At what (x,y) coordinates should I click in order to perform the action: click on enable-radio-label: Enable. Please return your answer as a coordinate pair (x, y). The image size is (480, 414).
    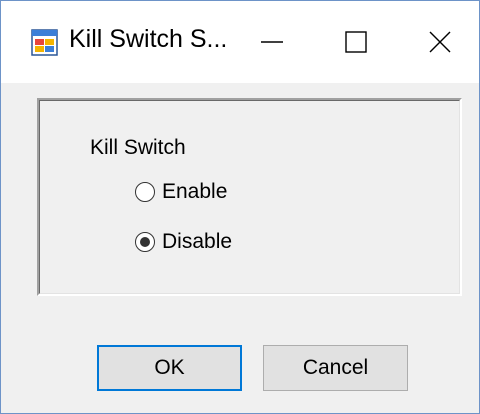
    Looking at the image, I should click on (194, 192).